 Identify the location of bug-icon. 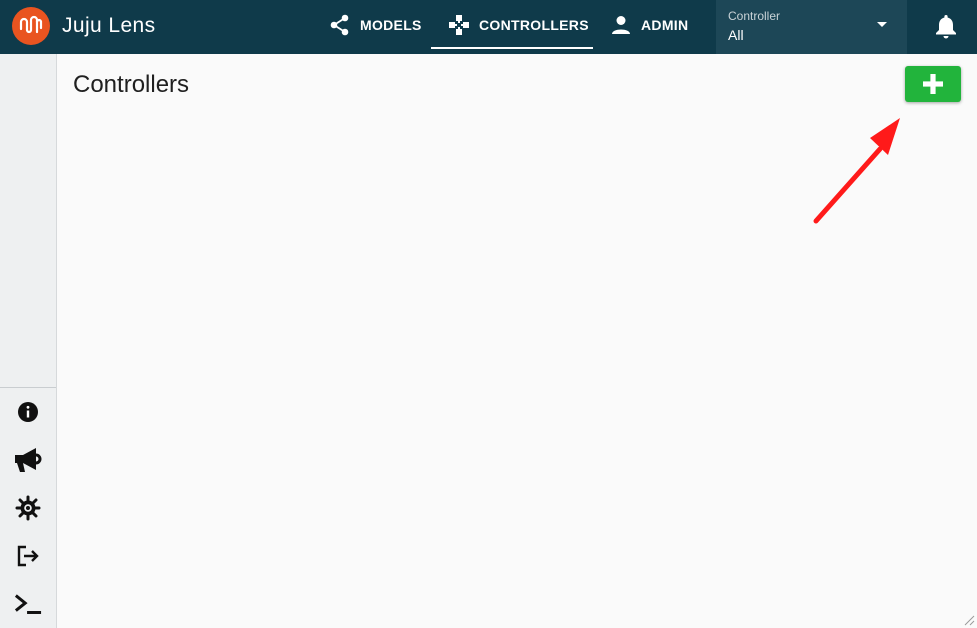
(28, 508).